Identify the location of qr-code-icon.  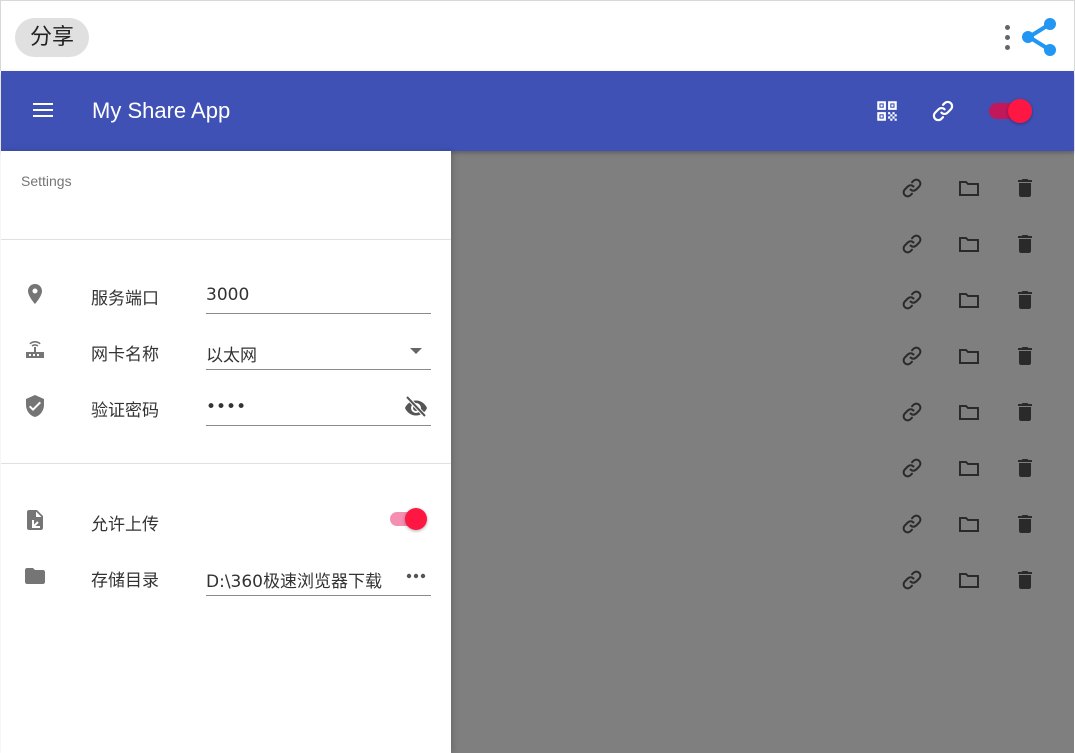
(887, 111).